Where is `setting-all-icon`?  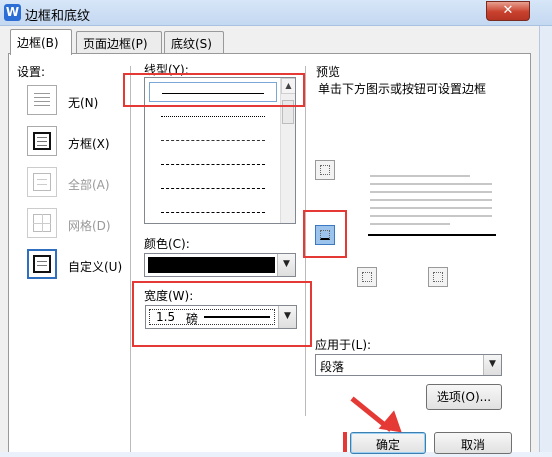 setting-all-icon is located at coordinates (42, 182).